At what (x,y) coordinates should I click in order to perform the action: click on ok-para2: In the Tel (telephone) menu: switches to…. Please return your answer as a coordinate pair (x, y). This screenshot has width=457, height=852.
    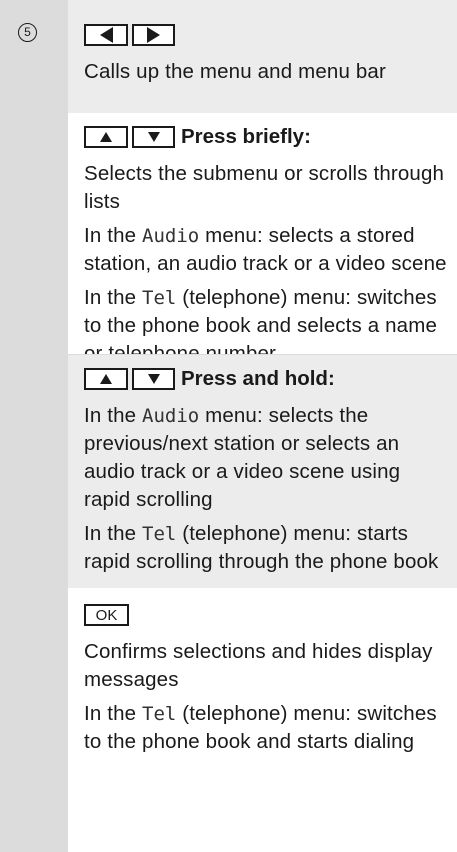
    Looking at the image, I should click on (260, 727).